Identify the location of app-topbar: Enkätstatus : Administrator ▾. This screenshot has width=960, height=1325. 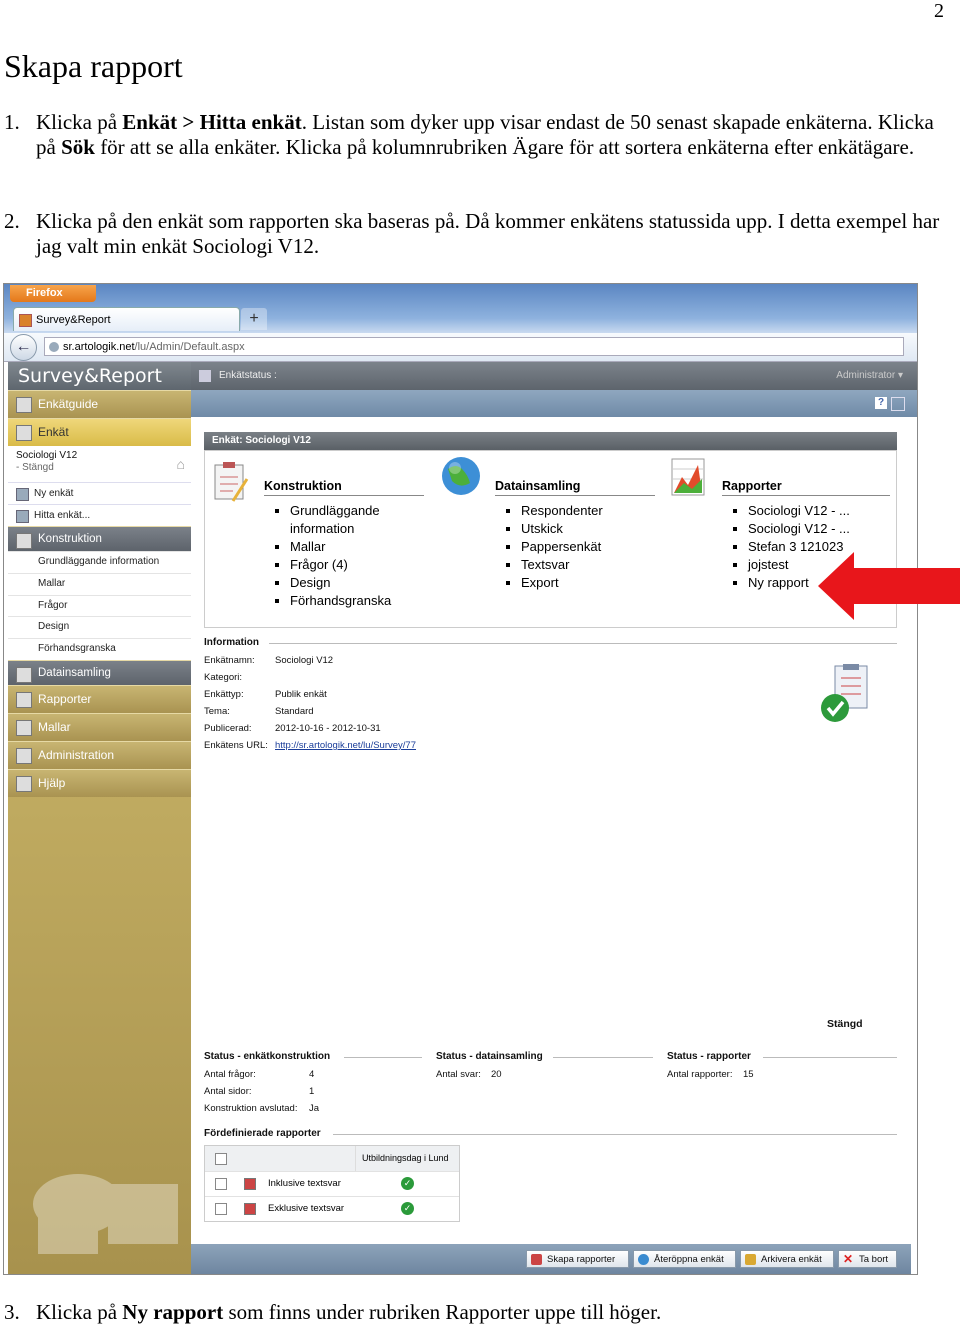
(554, 376).